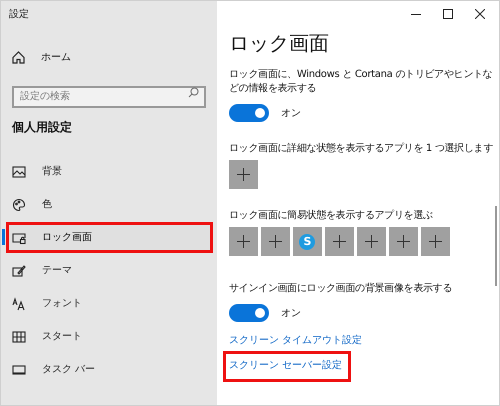 The height and width of the screenshot is (406, 500). I want to click on nav-item: スタート, so click(109, 336).